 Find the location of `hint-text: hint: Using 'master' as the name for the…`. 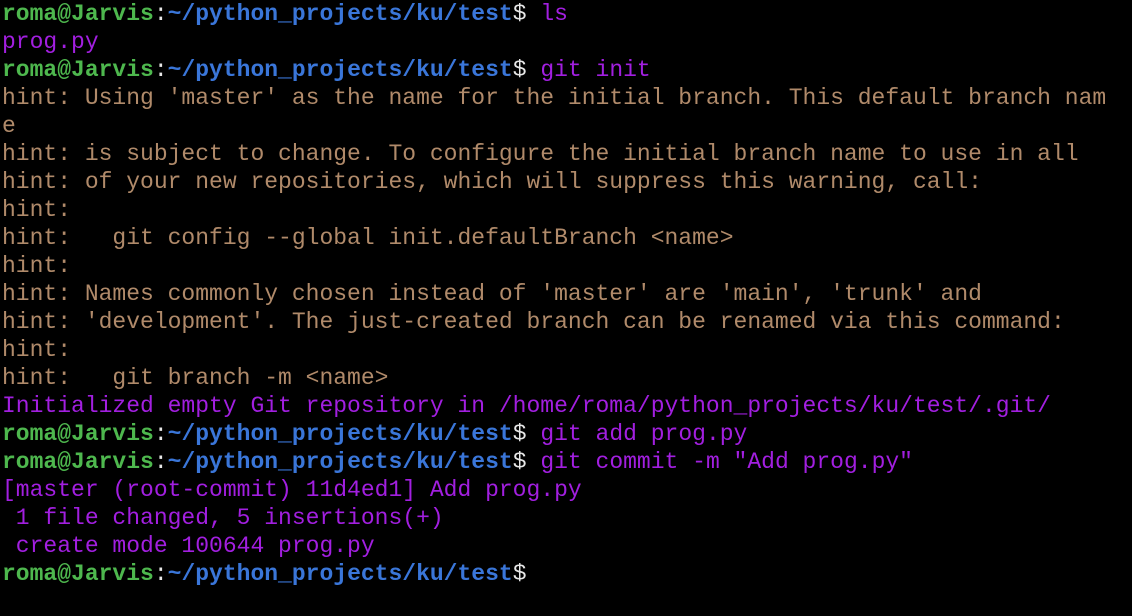

hint-text: hint: Using 'master' as the name for the… is located at coordinates (554, 98).